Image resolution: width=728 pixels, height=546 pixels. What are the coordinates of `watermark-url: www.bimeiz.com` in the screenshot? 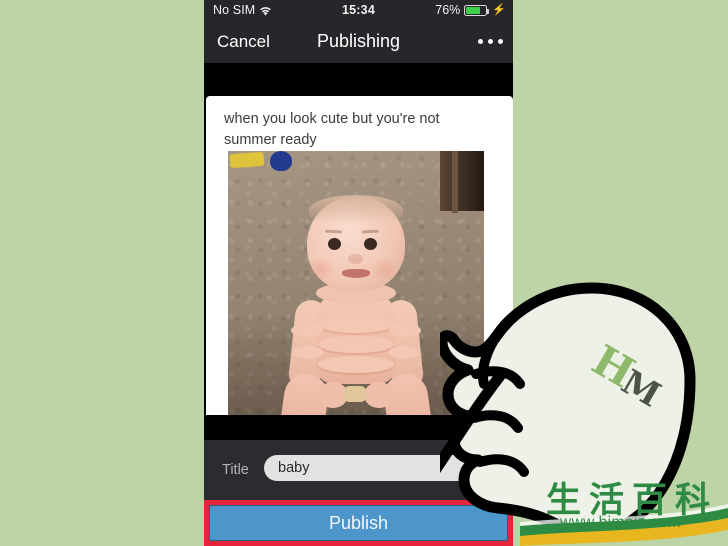 It's located at (621, 522).